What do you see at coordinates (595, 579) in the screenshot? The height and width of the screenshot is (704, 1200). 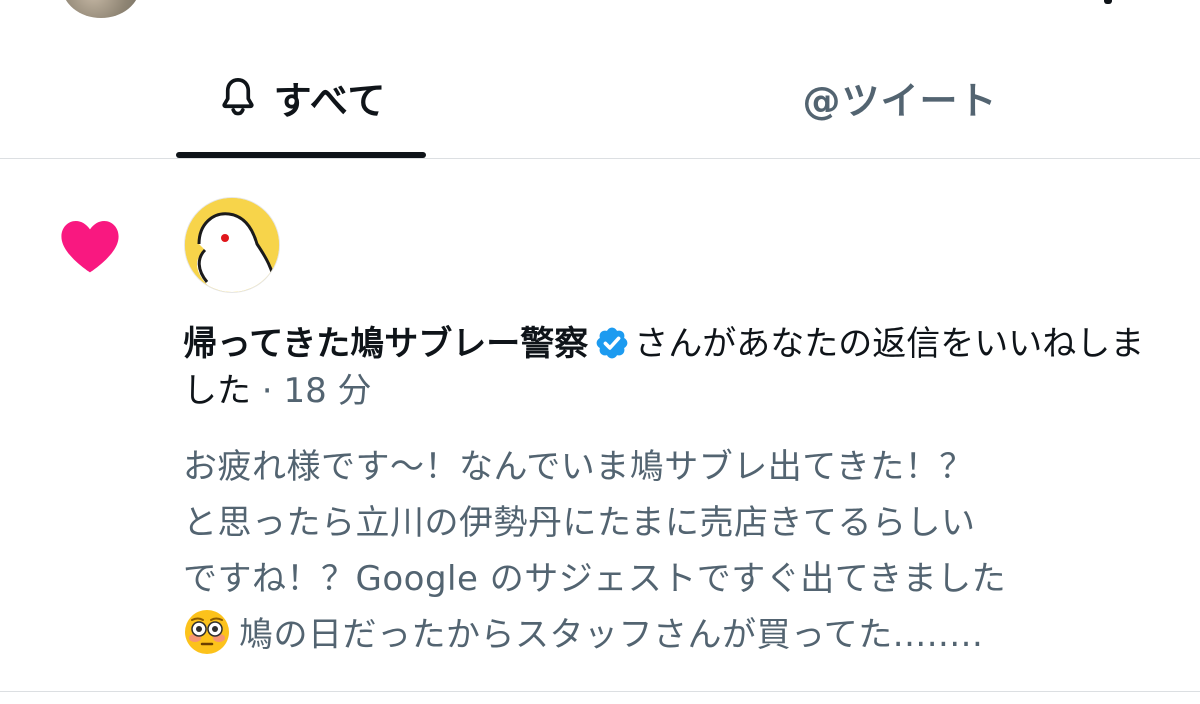 I see `tweet-line: ですね！？Google のサジェストですぐ出てきました` at bounding box center [595, 579].